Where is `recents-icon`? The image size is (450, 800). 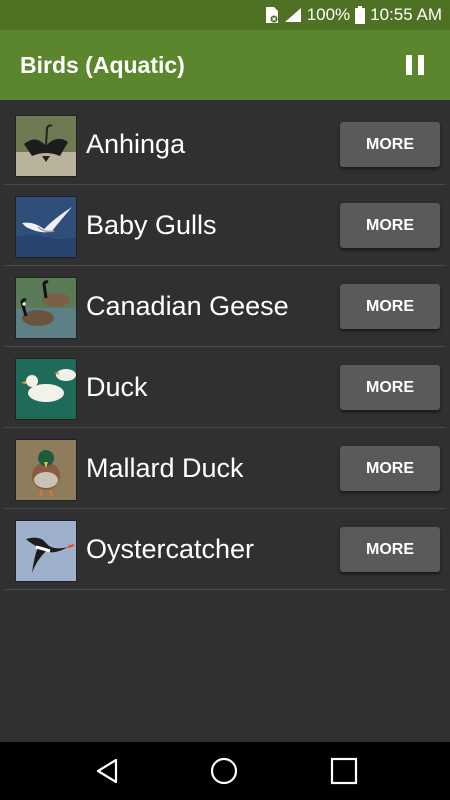 recents-icon is located at coordinates (344, 771).